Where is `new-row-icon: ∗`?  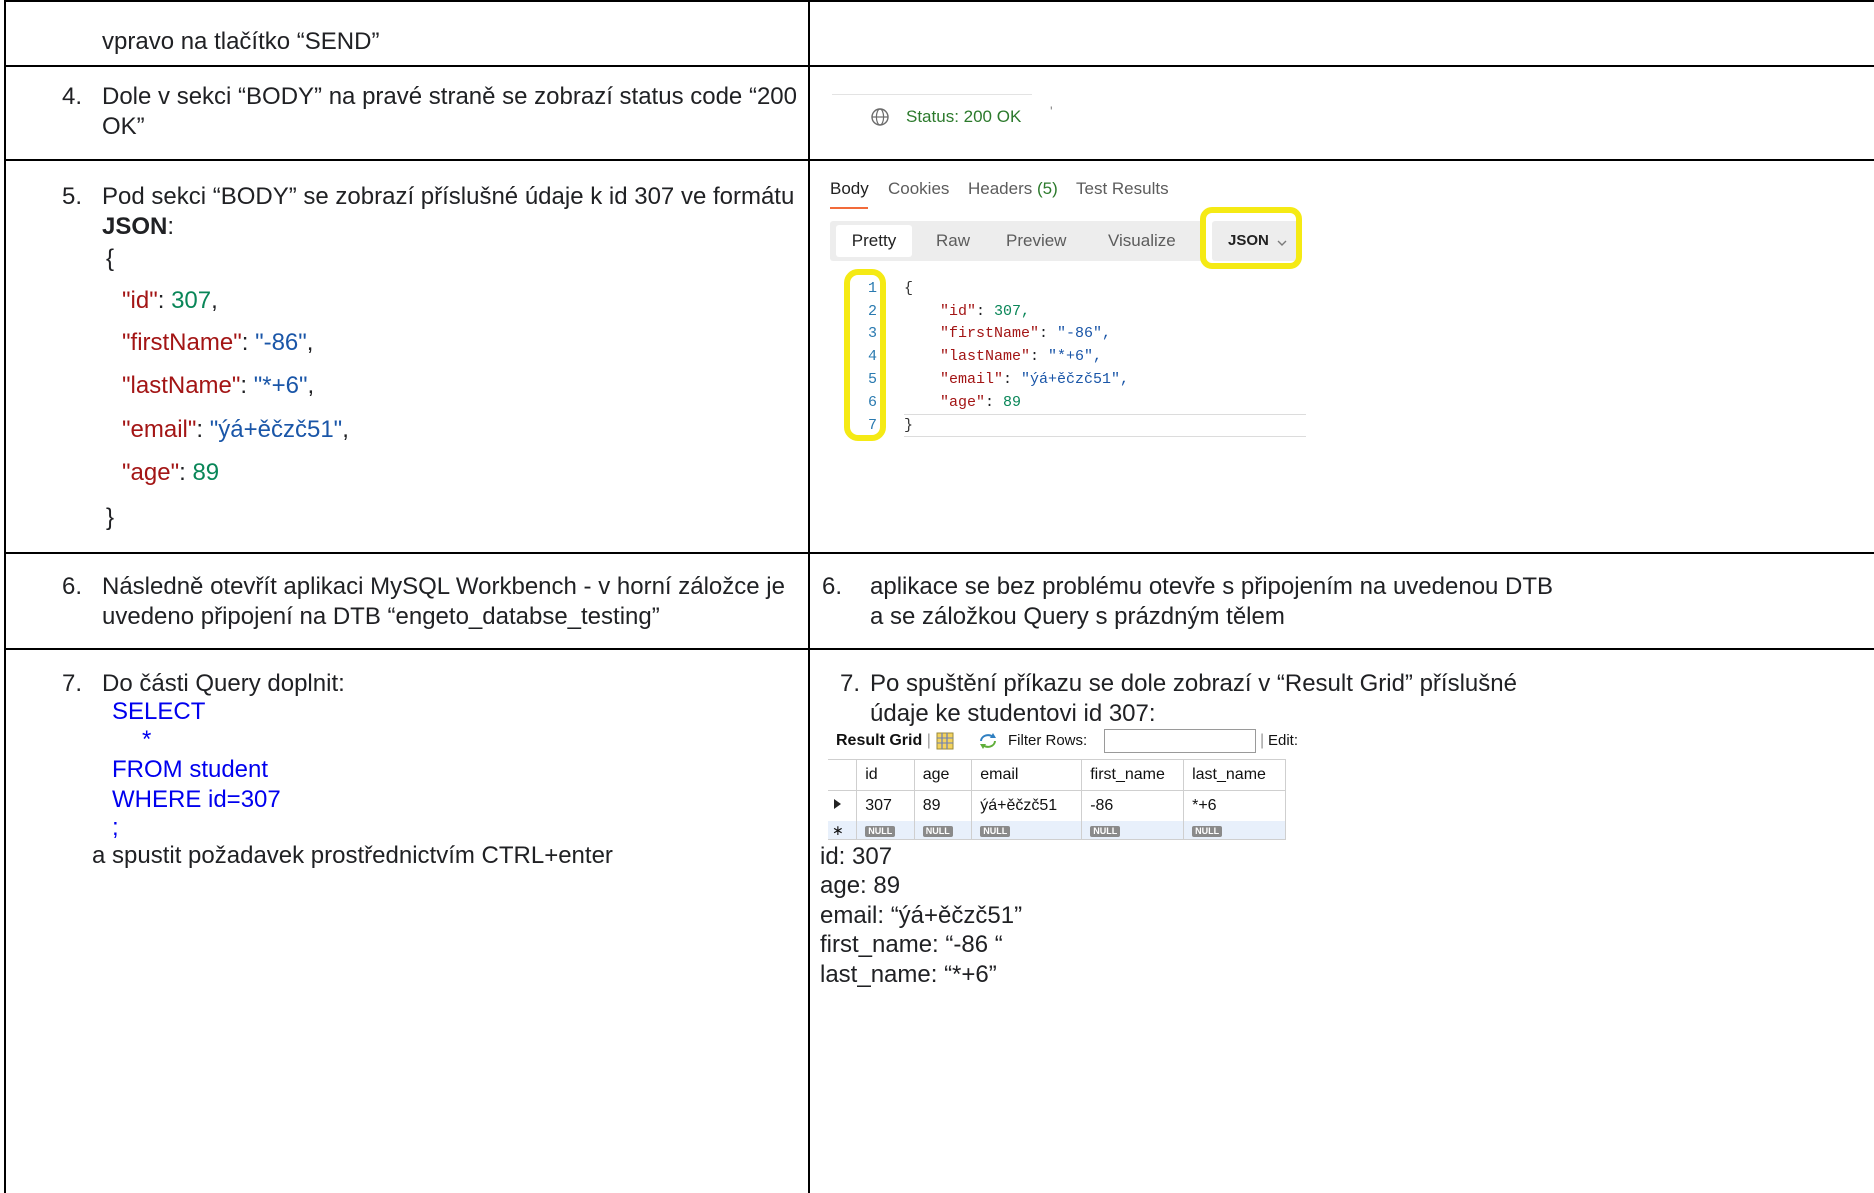 new-row-icon: ∗ is located at coordinates (838, 830).